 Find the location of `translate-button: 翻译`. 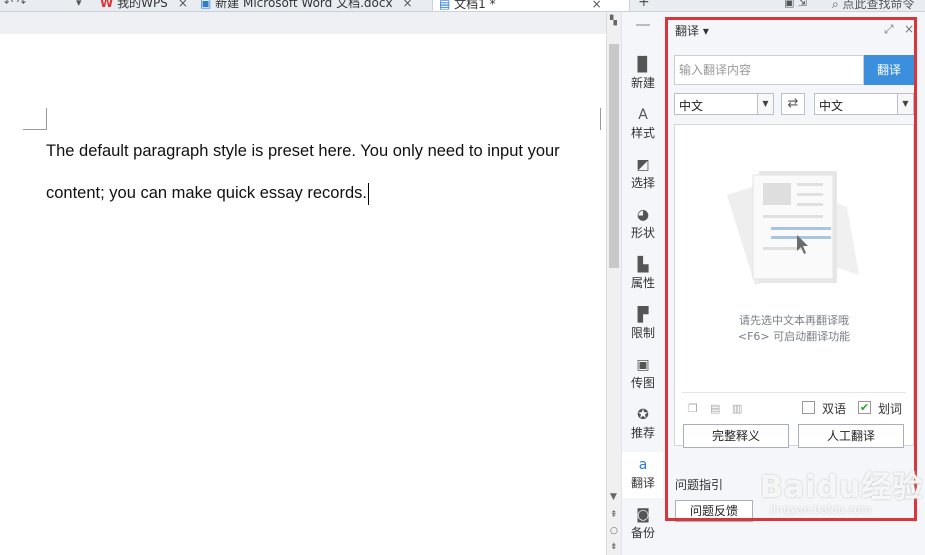

translate-button: 翻译 is located at coordinates (889, 70).